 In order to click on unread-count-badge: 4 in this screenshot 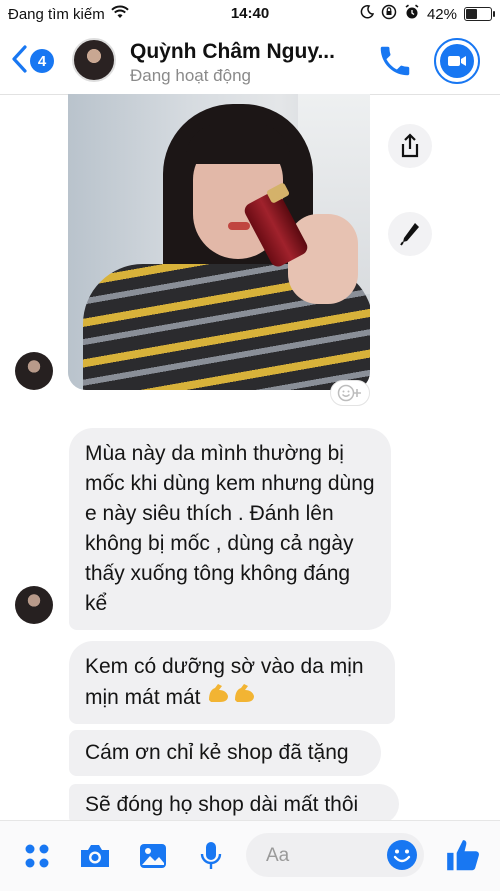, I will do `click(42, 61)`.